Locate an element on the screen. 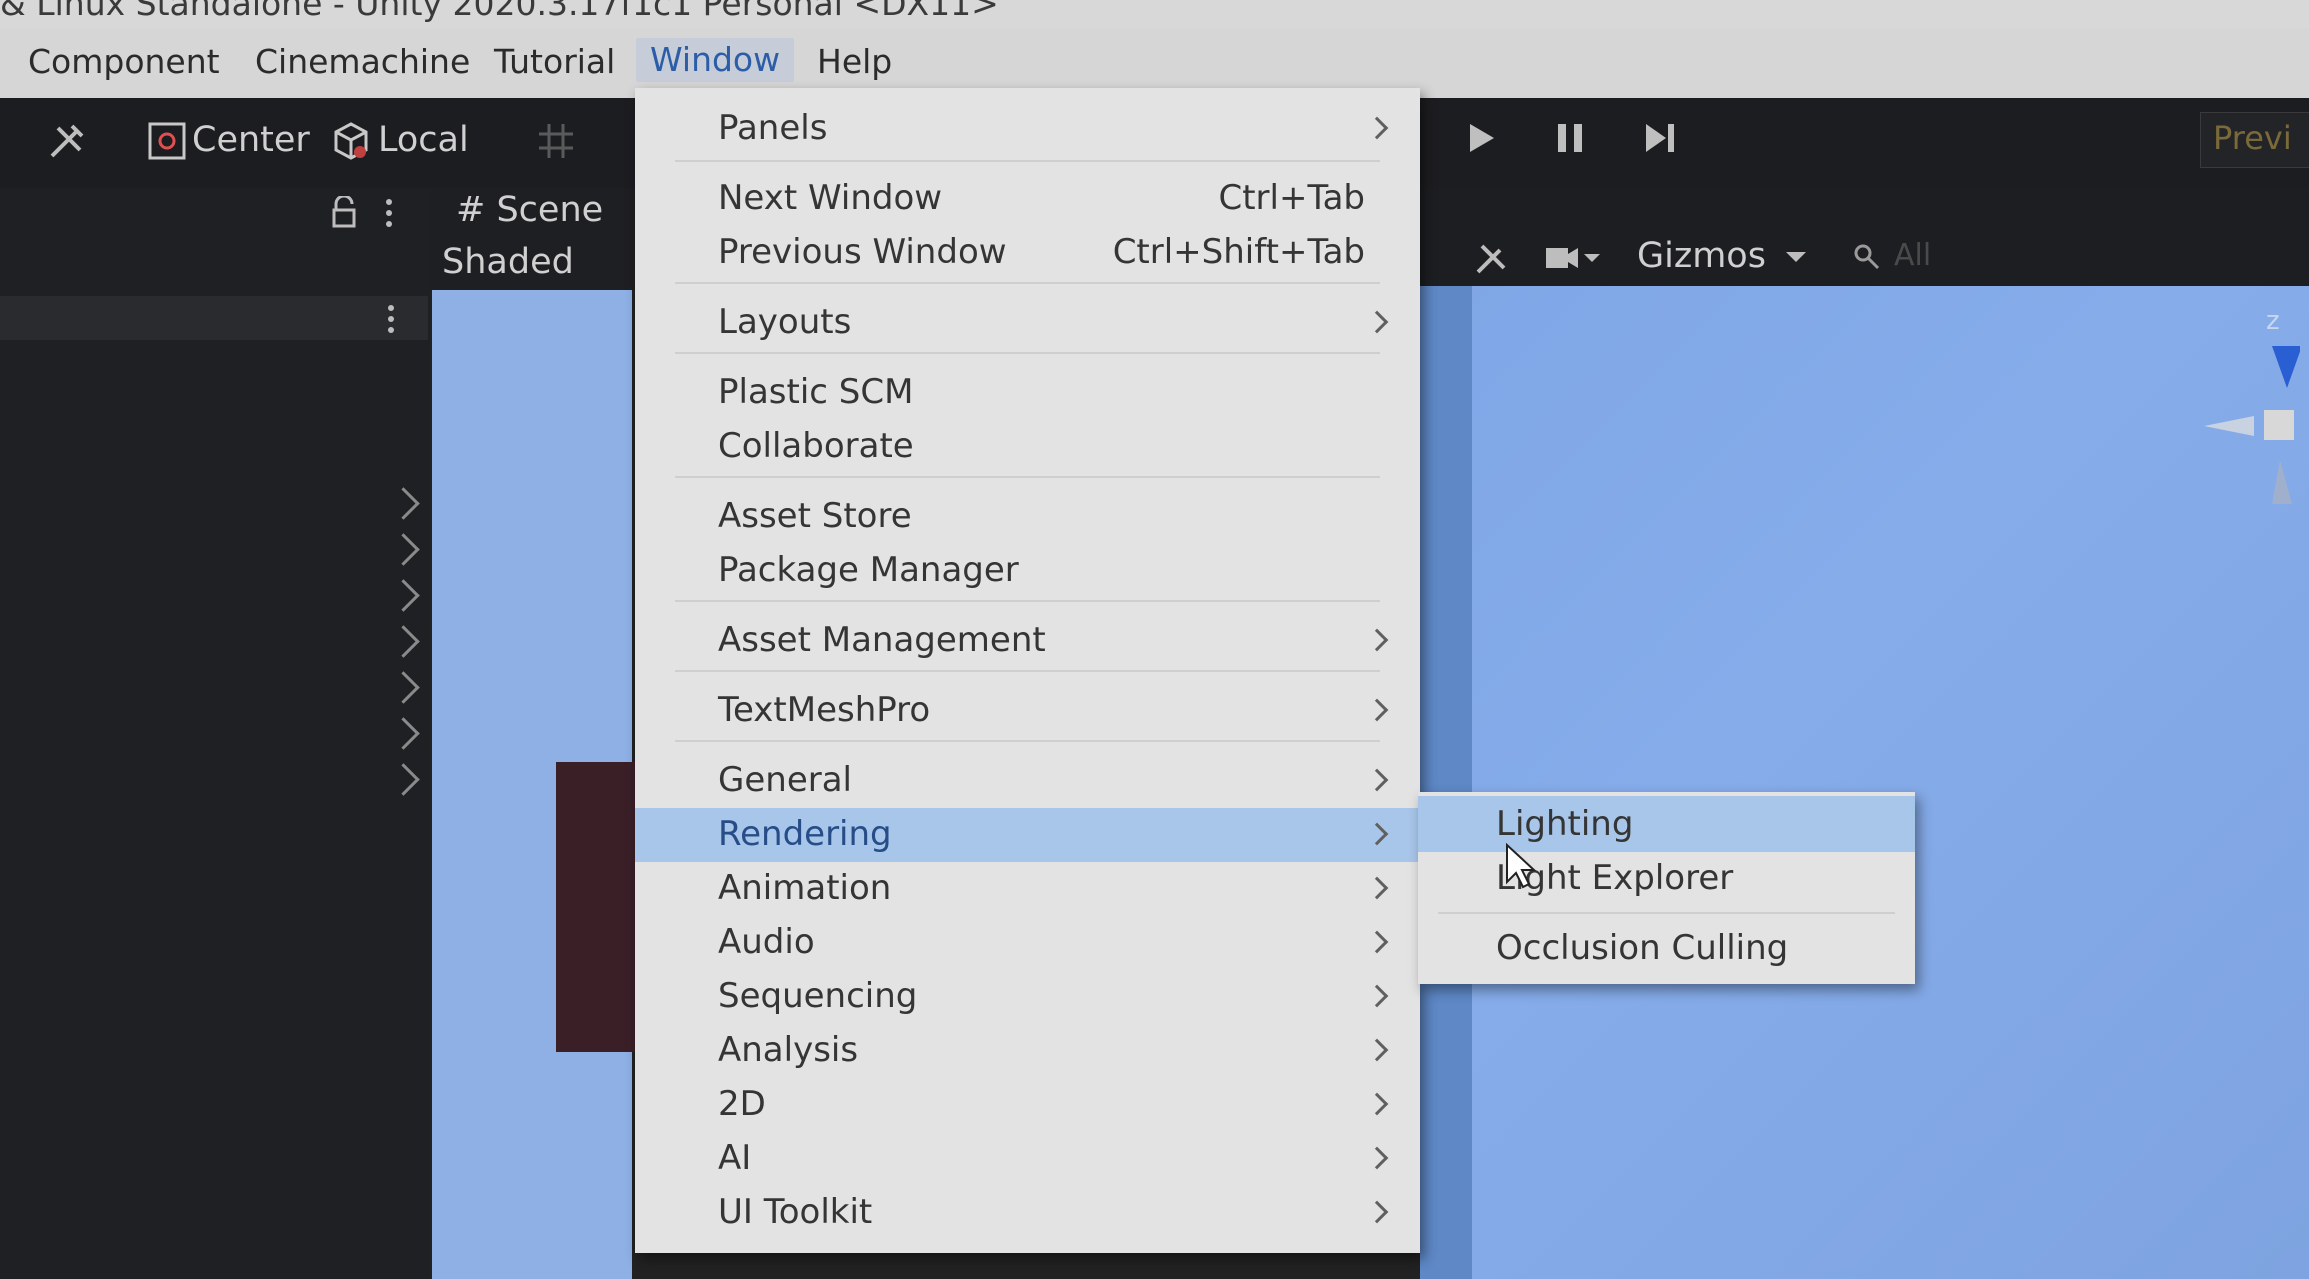 This screenshot has width=2309, height=1279. orientation-gizmo-icon is located at coordinates (2250, 425).